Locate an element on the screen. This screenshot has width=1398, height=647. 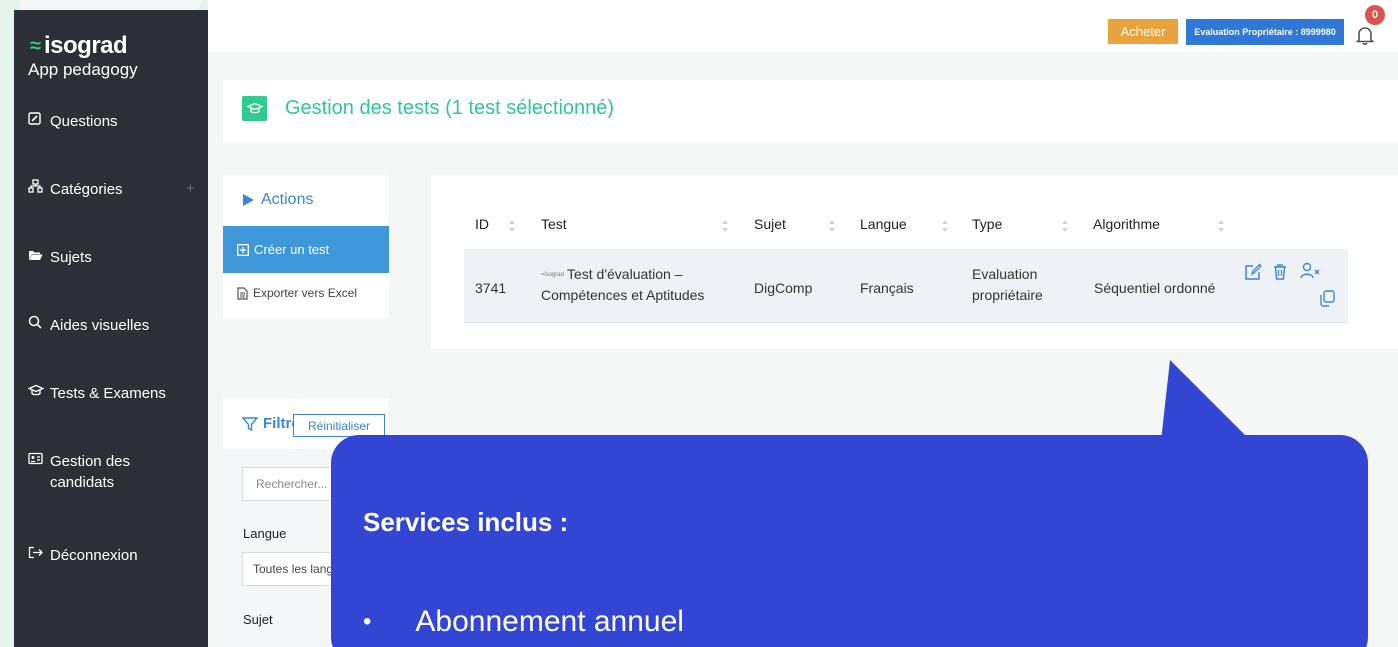
trash-icon is located at coordinates (1280, 272).